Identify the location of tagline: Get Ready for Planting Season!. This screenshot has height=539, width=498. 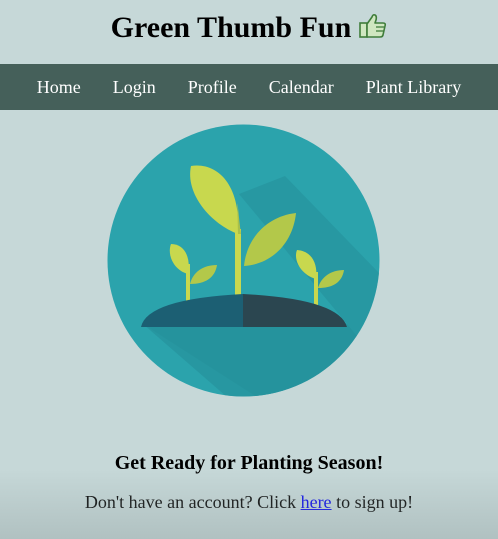
(249, 463).